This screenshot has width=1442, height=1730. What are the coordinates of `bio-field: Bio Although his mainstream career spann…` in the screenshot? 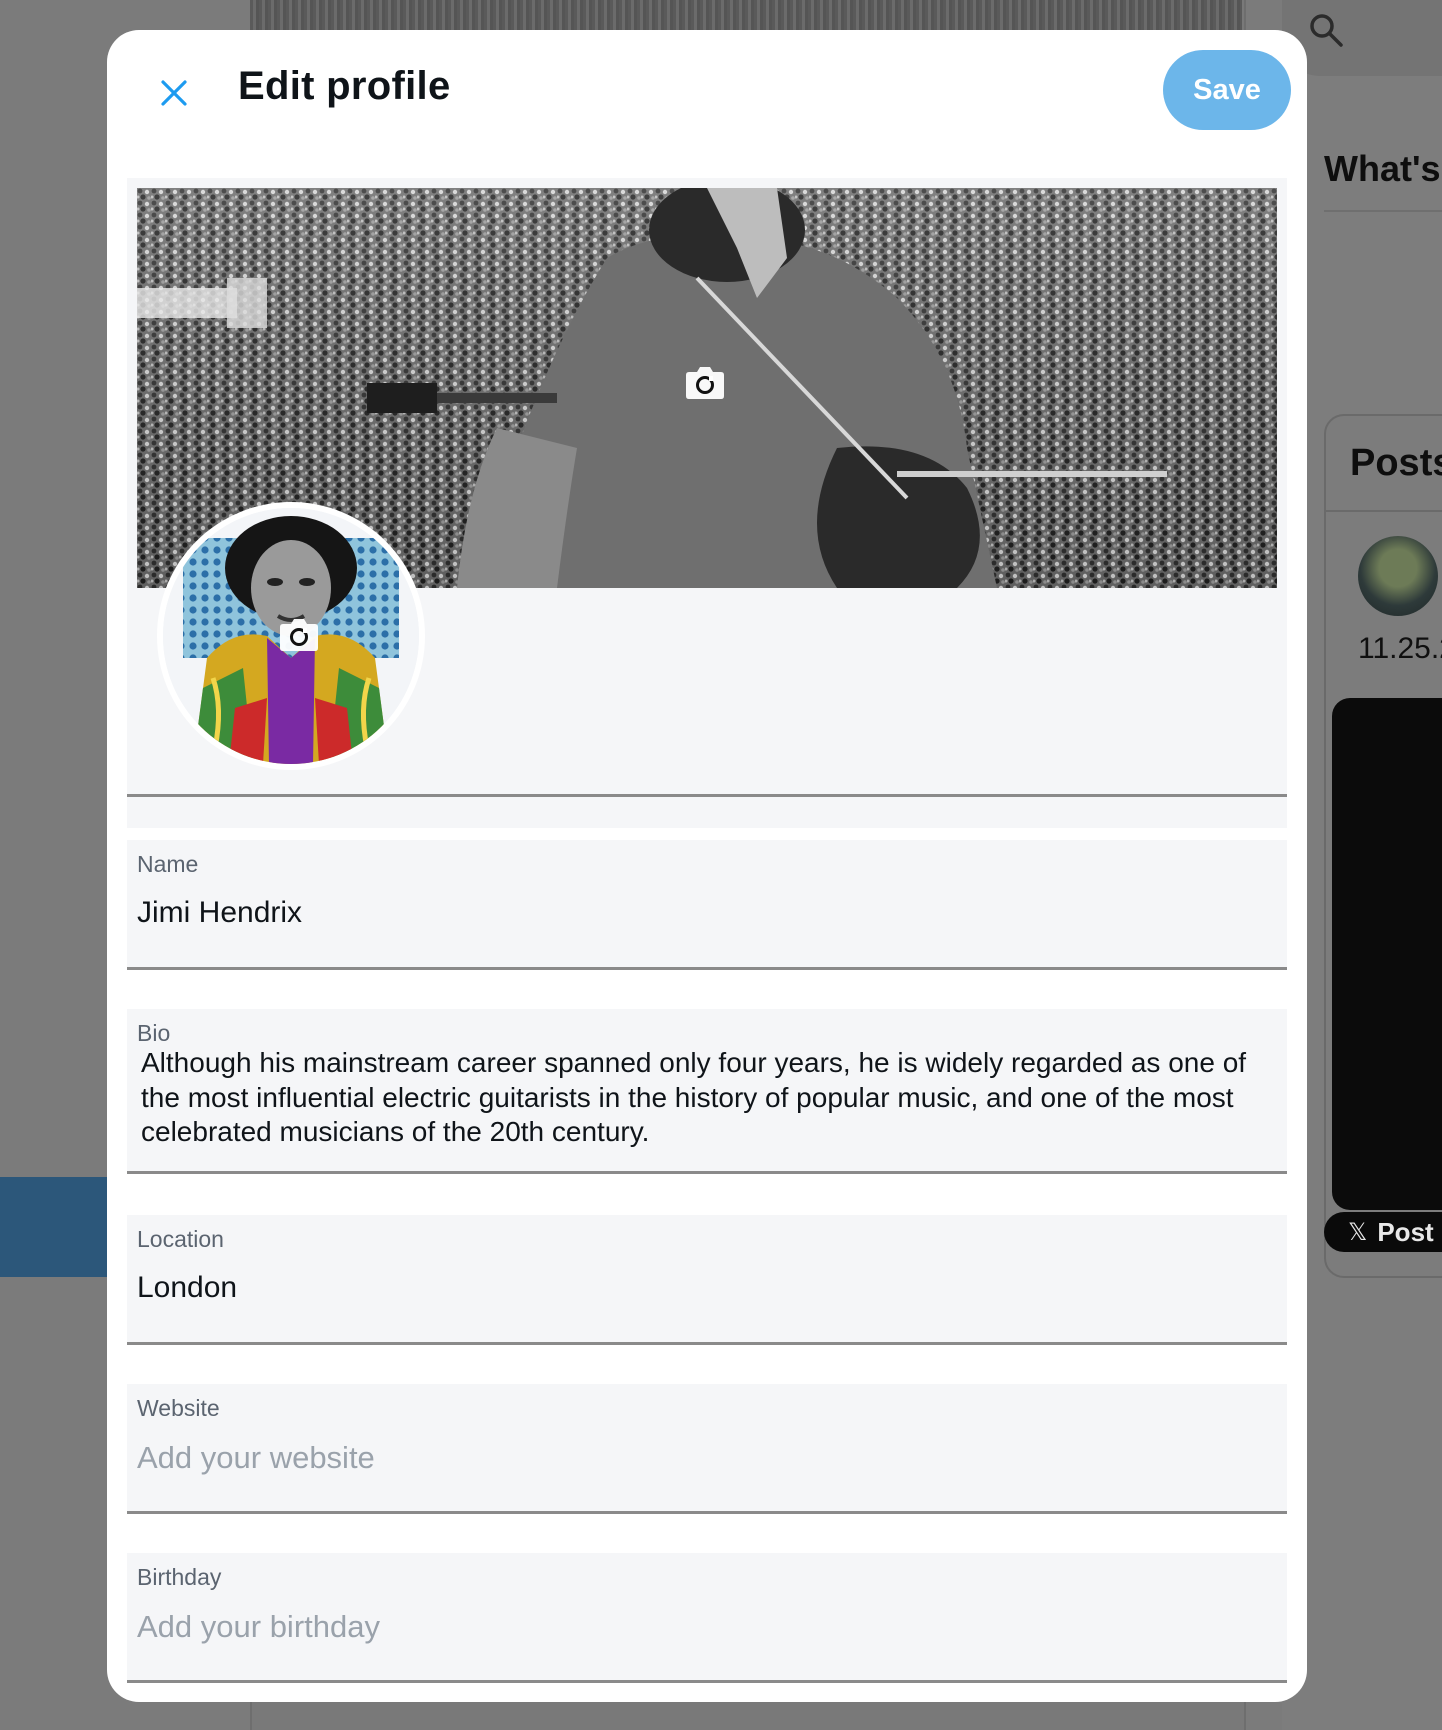 It's located at (707, 1091).